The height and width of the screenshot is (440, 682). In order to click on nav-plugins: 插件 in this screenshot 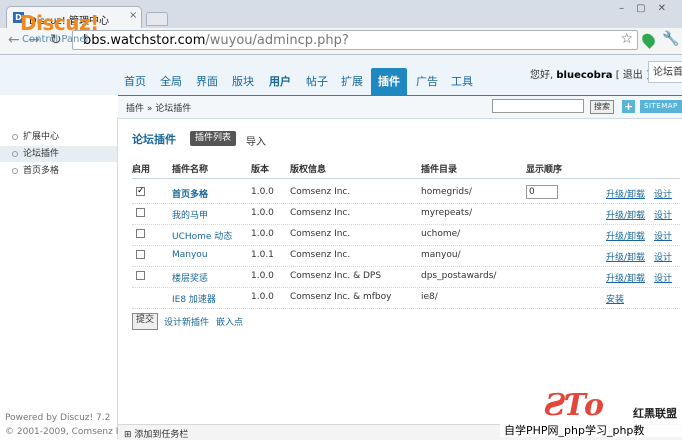, I will do `click(389, 81)`.